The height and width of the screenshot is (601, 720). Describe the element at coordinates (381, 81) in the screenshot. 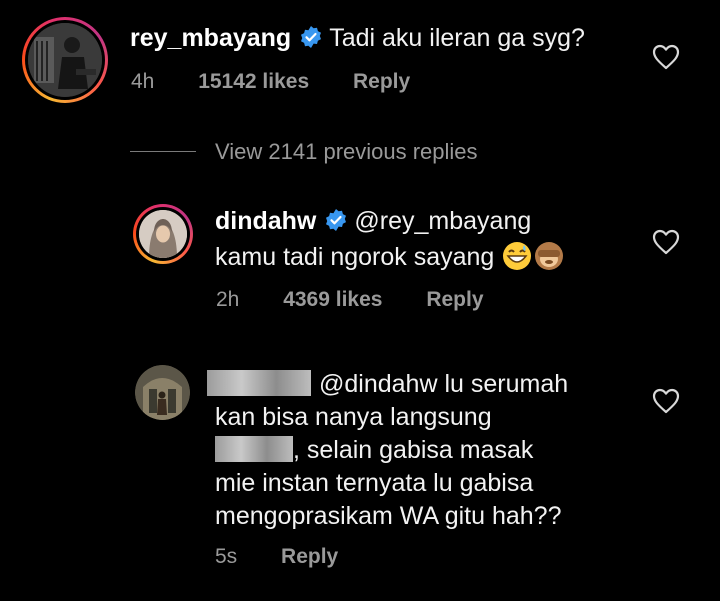

I see `comment1-reply-button: Reply` at that location.